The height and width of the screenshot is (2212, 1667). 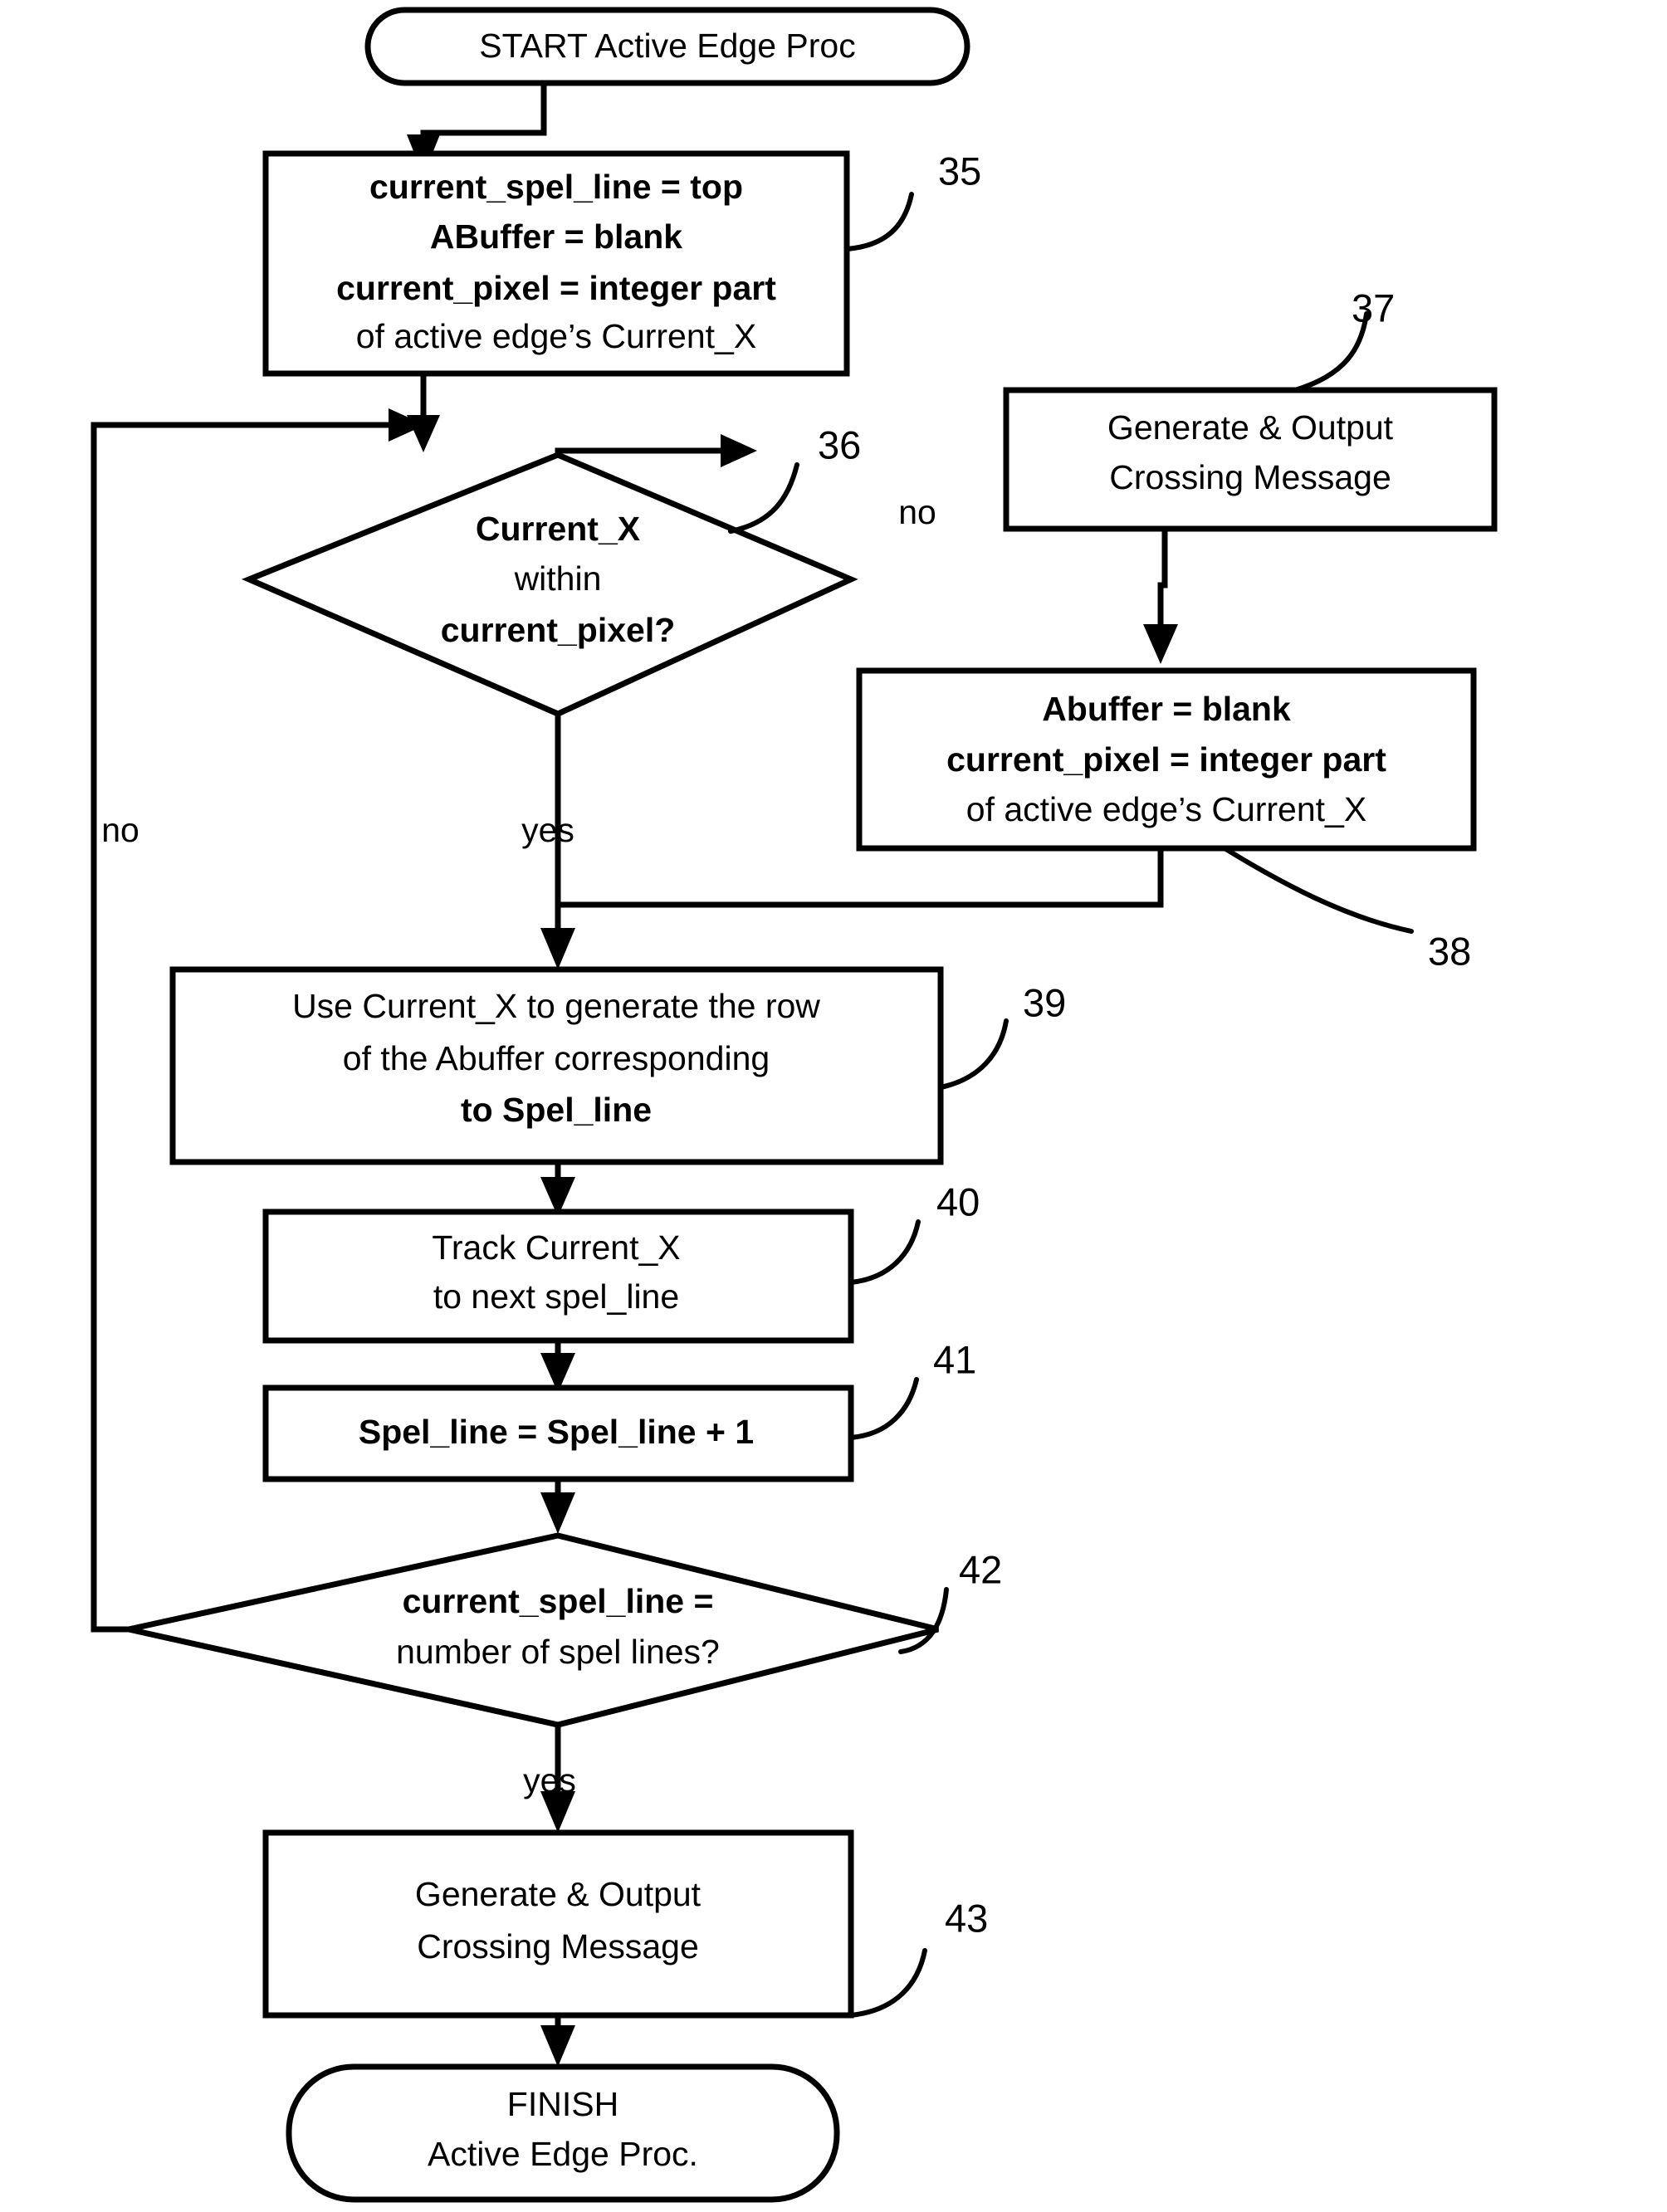 What do you see at coordinates (556, 1297) in the screenshot?
I see `node-40-line2: to next spel_line` at bounding box center [556, 1297].